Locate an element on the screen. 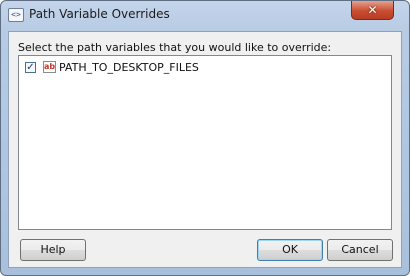 The image size is (410, 276). cancel-button: Cancel is located at coordinates (360, 250).